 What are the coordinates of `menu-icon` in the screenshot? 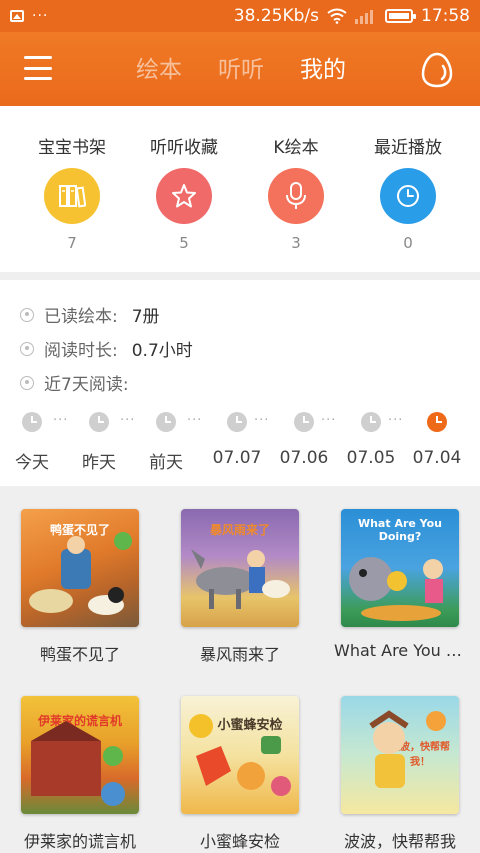 It's located at (38, 68).